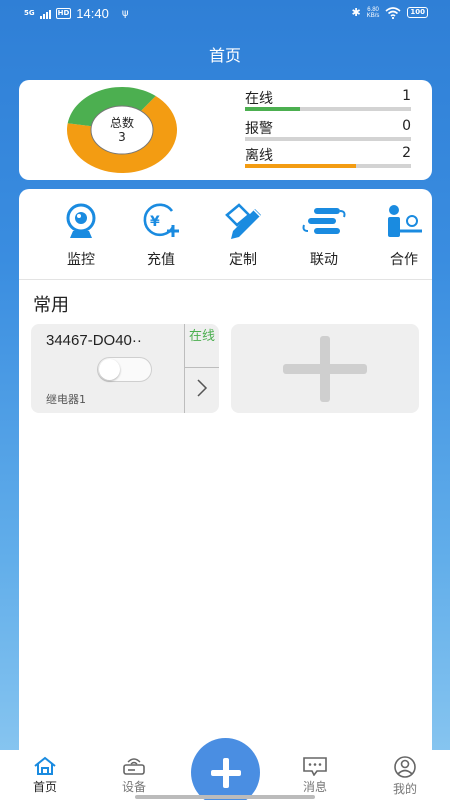 The width and height of the screenshot is (450, 800). Describe the element at coordinates (81, 220) in the screenshot. I see `camera-icon` at that location.